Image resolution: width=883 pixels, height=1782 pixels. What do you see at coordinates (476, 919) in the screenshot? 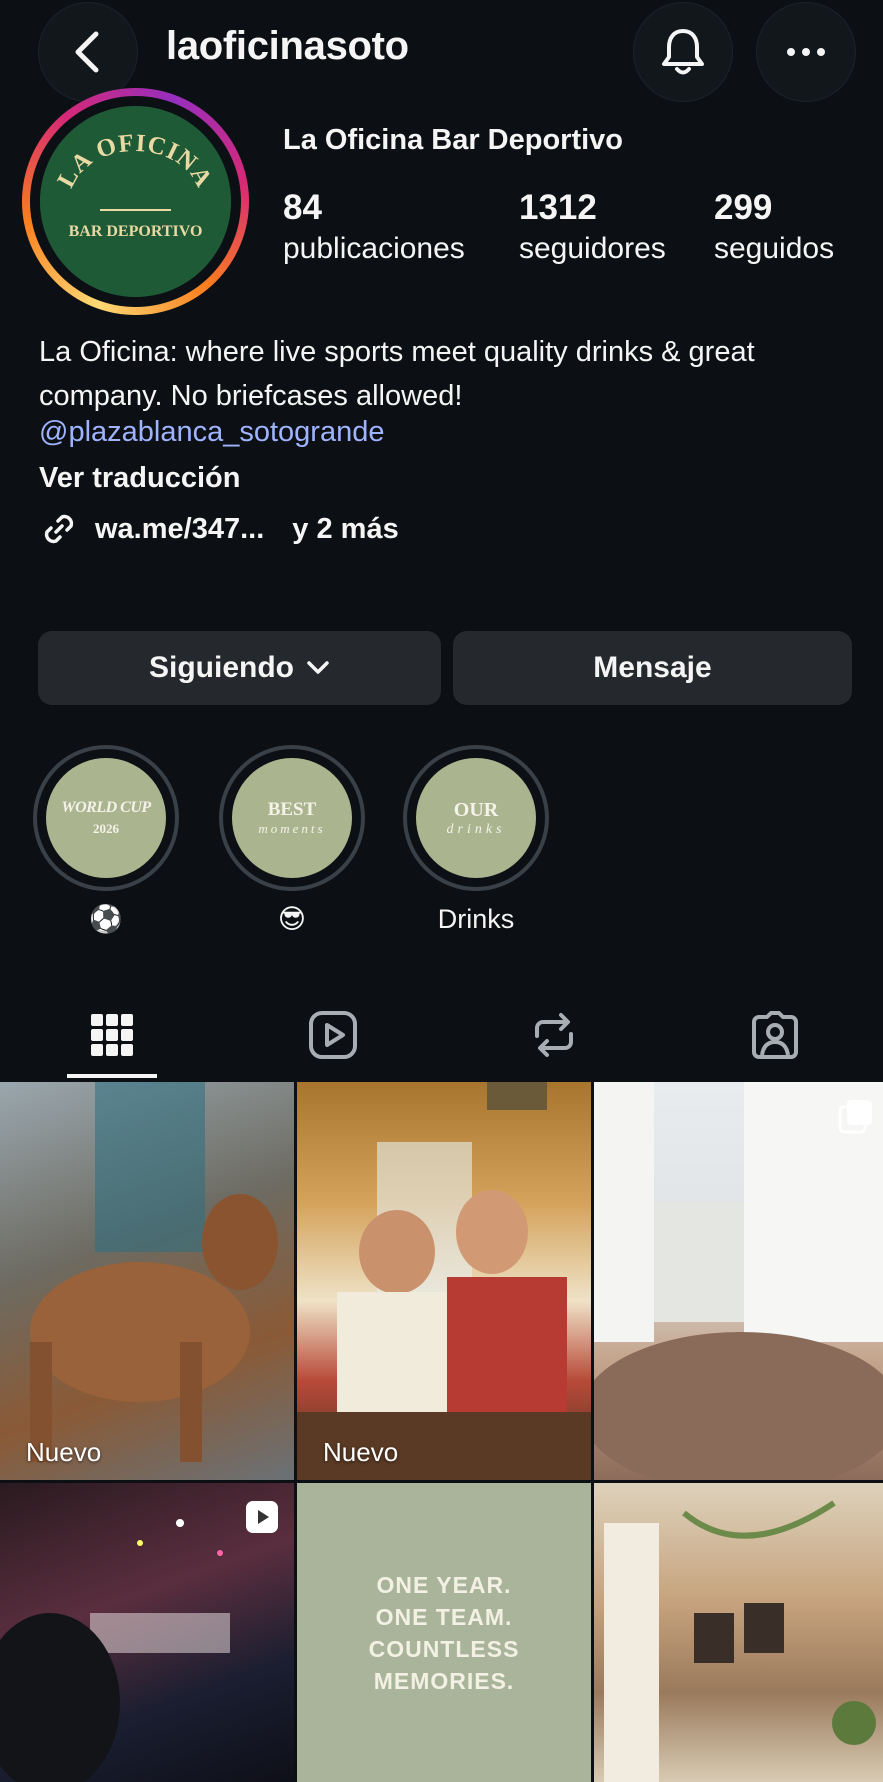
I see `highlight-label: Drinks` at bounding box center [476, 919].